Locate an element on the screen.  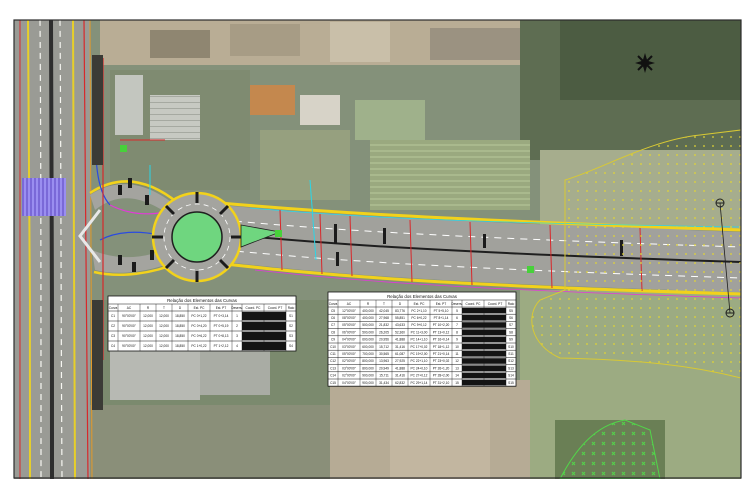
table-cell: PT 31+2,10 is located at coordinates (441, 383).